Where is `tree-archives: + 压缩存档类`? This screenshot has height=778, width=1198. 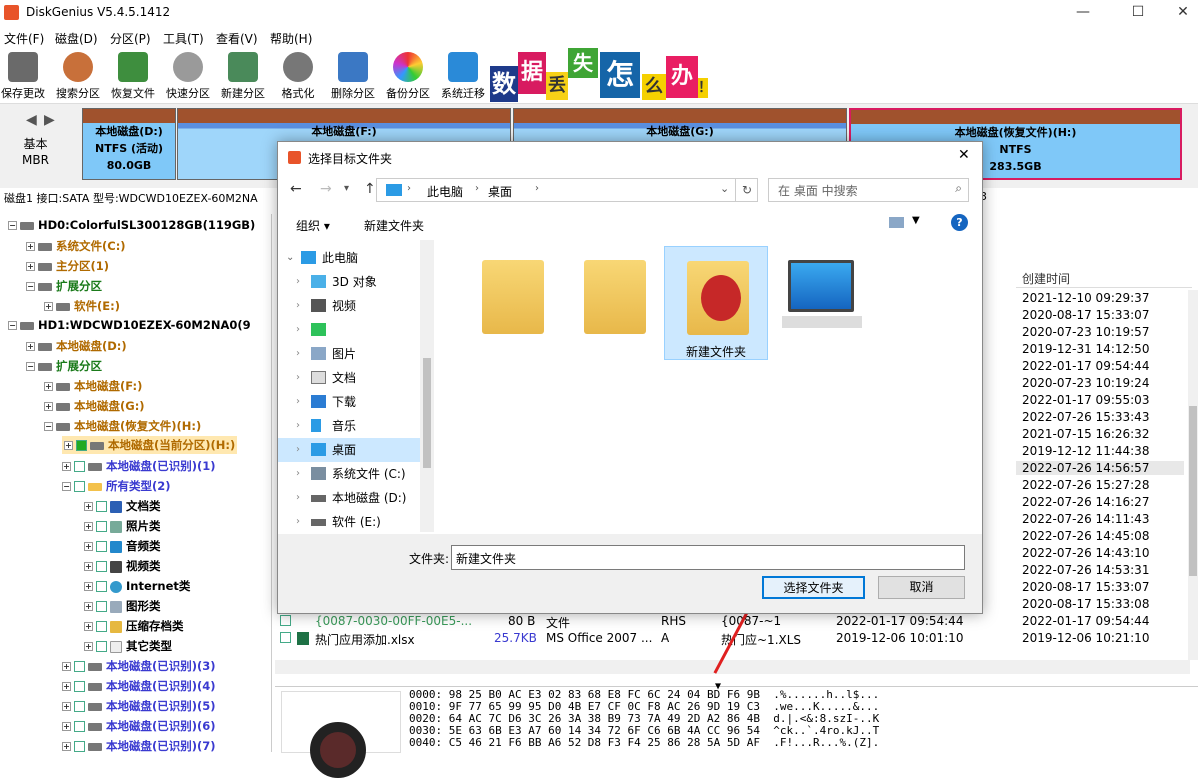 tree-archives: + 压缩存档类 is located at coordinates (134, 626).